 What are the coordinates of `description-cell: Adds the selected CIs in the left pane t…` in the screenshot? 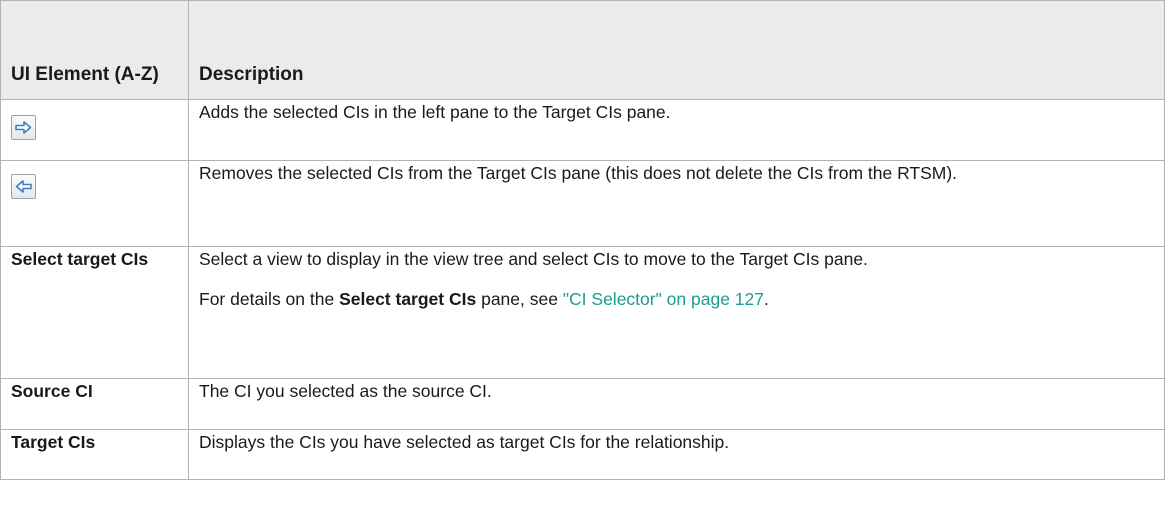 It's located at (676, 130).